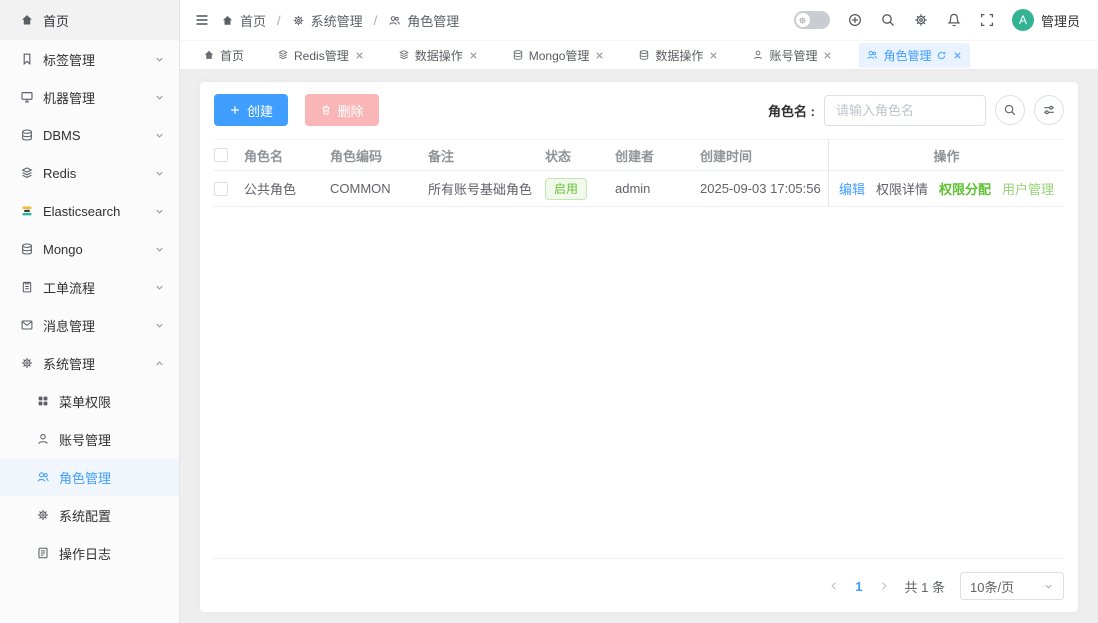  Describe the element at coordinates (884, 586) in the screenshot. I see `next-page-button` at that location.